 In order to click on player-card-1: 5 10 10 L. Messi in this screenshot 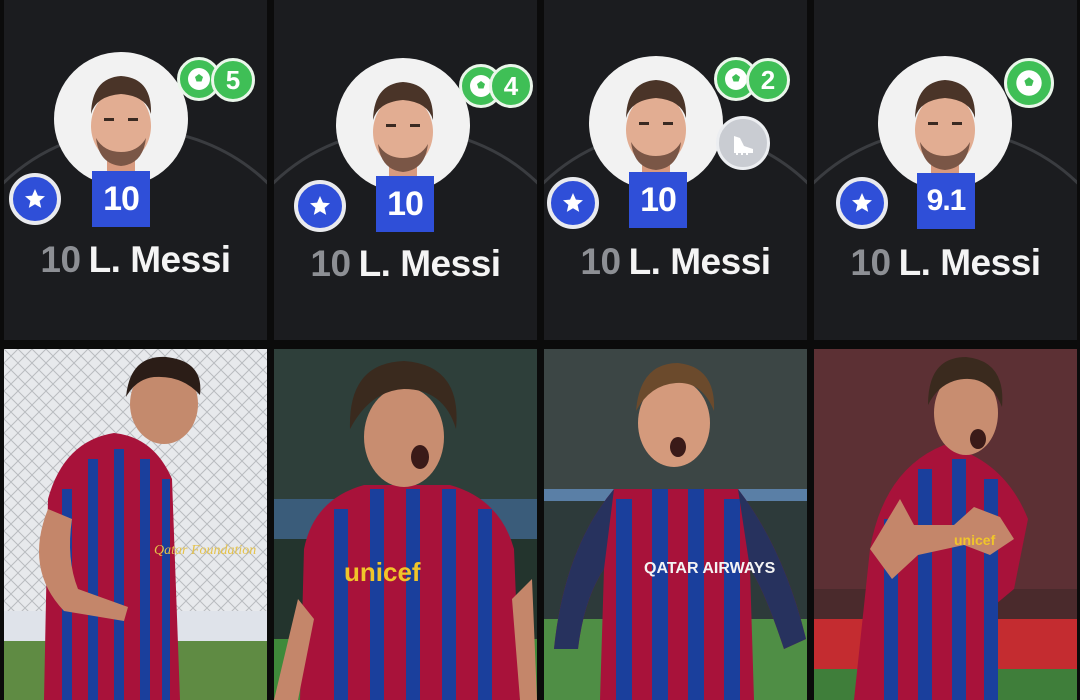, I will do `click(135, 170)`.